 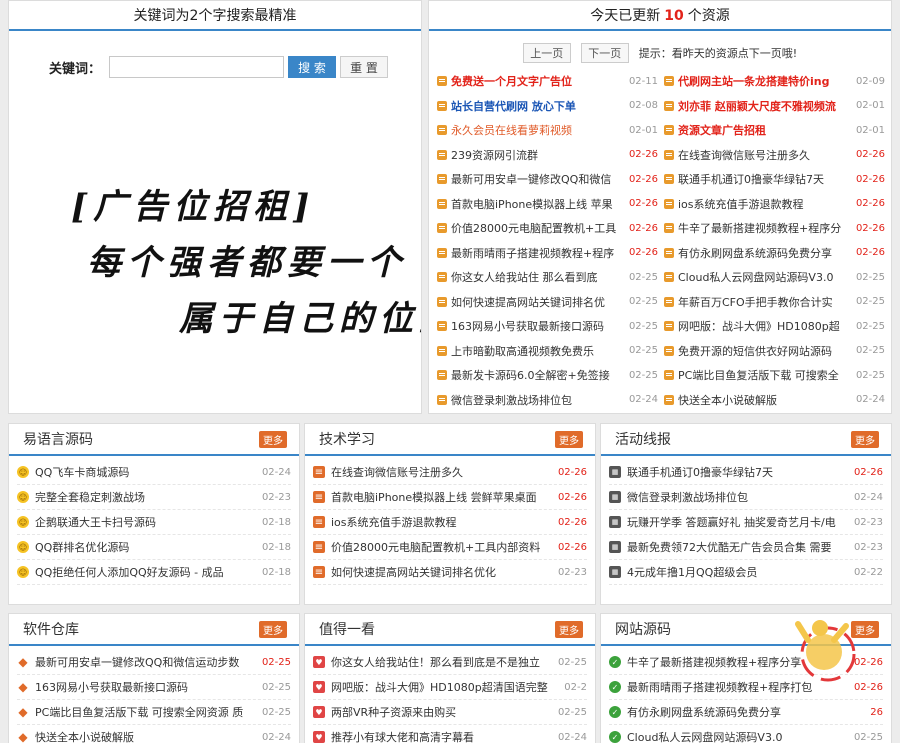 I want to click on item-title: 玩赚开学季 答题赢好礼 抽奖爱奇艺月卡/电, so click(x=739, y=522).